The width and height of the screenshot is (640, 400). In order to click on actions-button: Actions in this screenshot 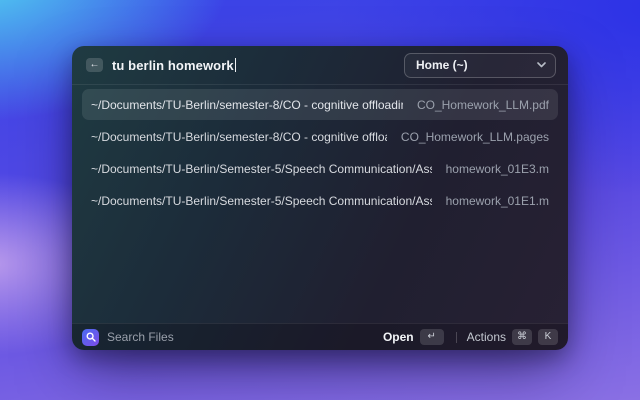, I will do `click(486, 337)`.